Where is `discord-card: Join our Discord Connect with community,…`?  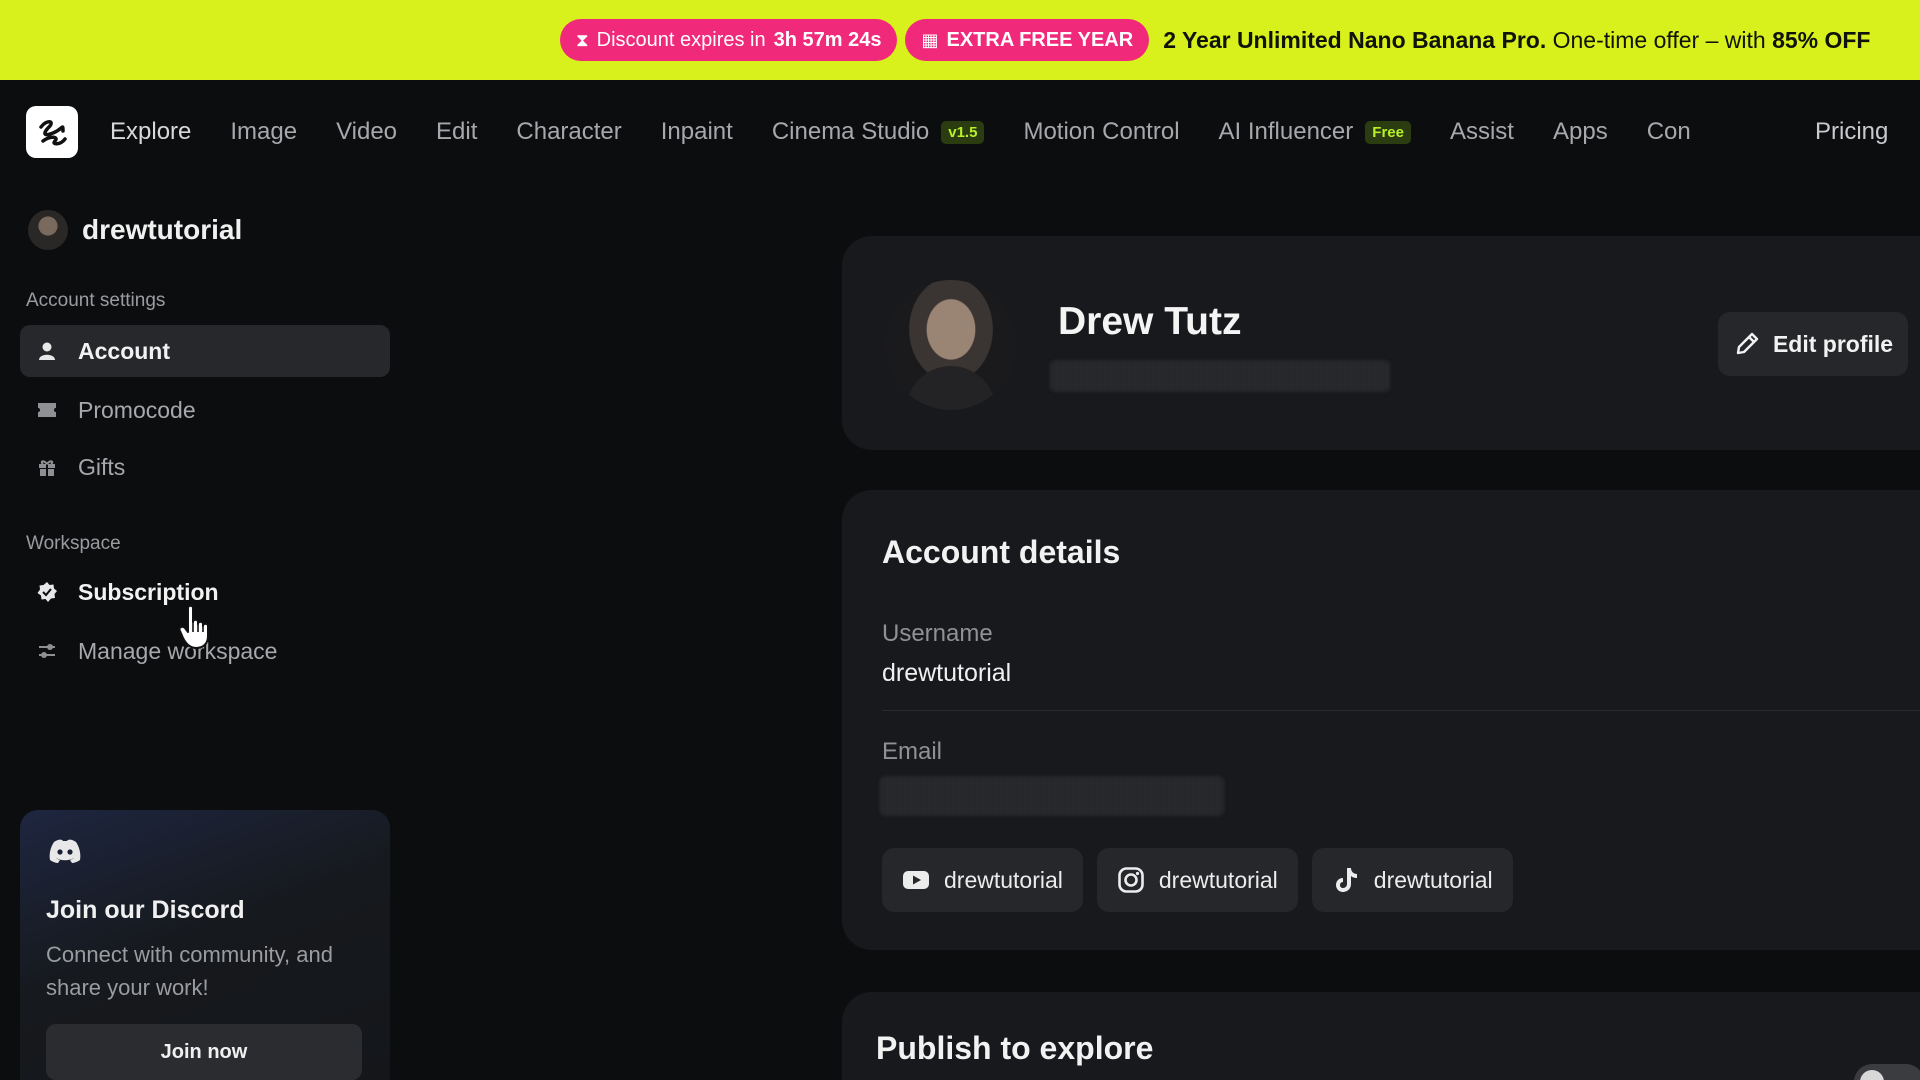 discord-card: Join our Discord Connect with community,… is located at coordinates (205, 945).